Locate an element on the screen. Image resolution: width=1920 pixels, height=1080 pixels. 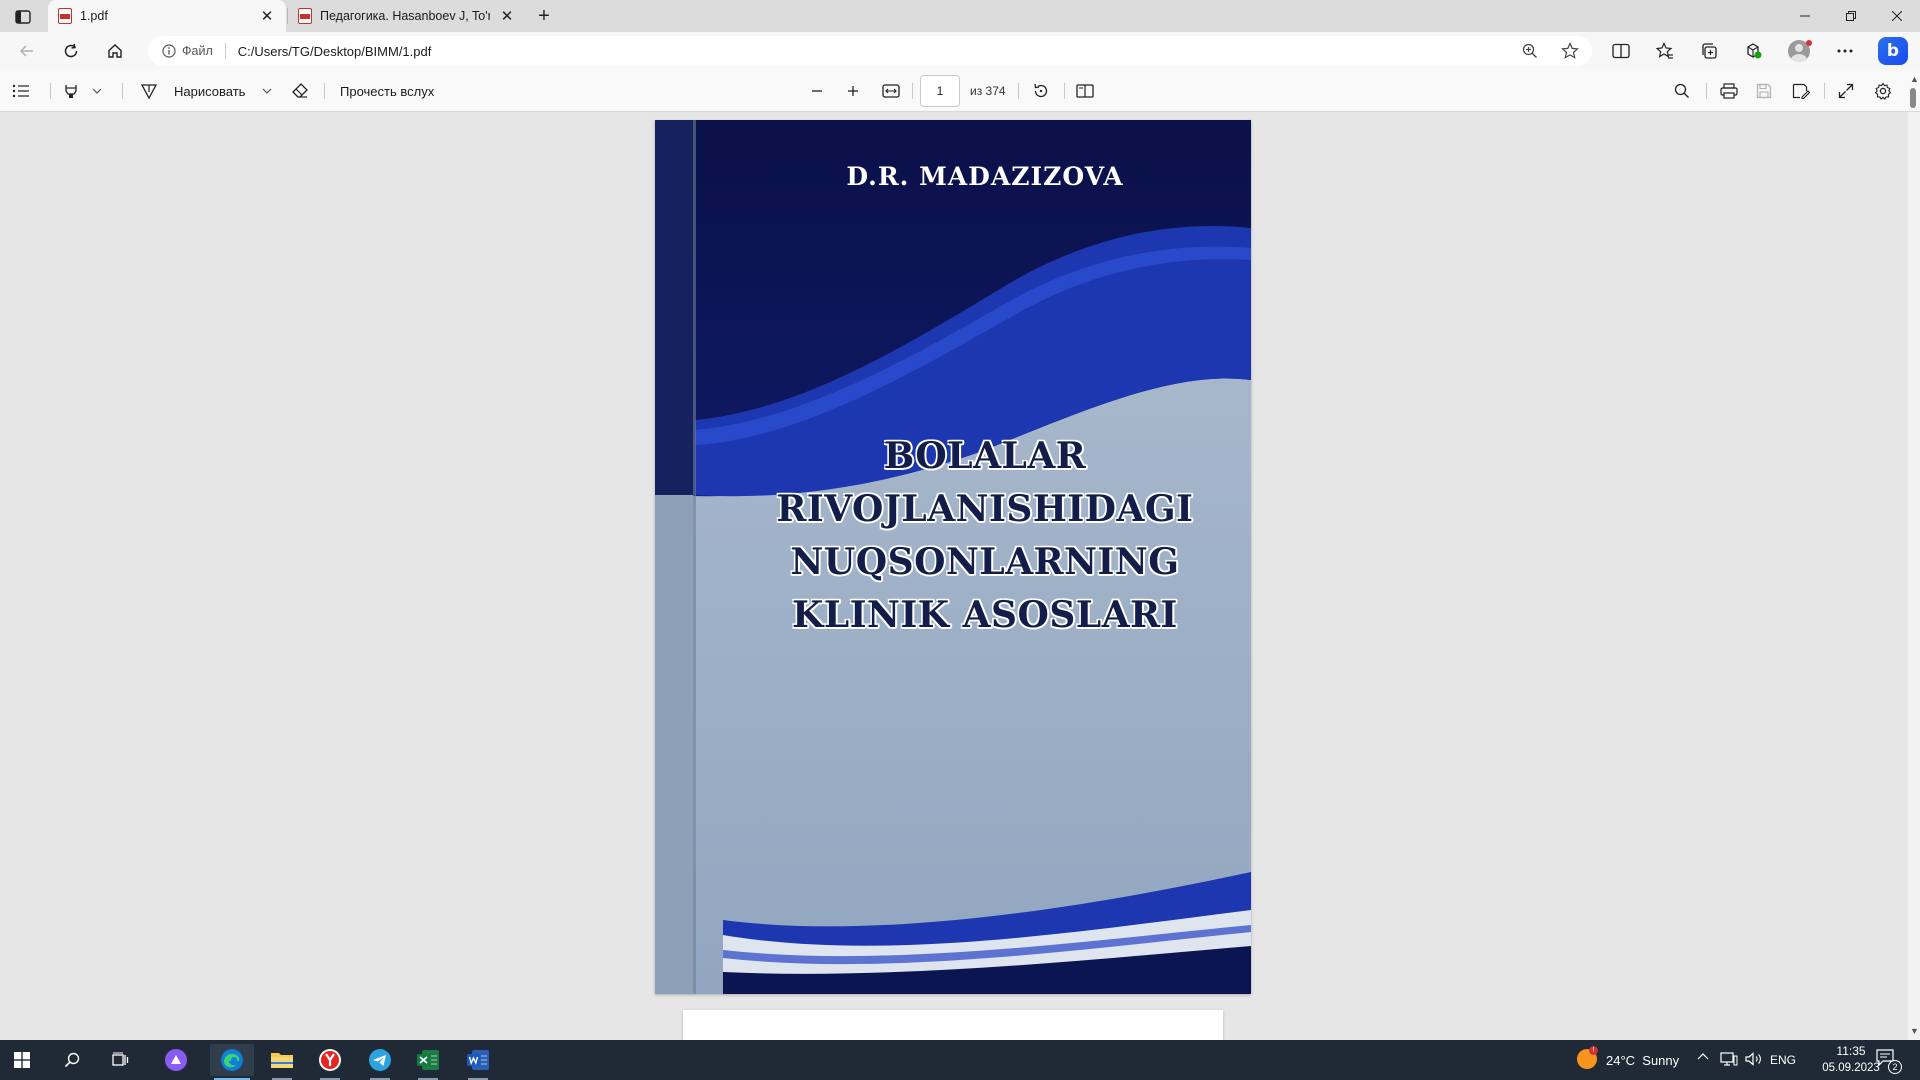
navigation-bar: Файл C:/Users/TG/Desktop/BIMM/1.pdf is located at coordinates (960, 51).